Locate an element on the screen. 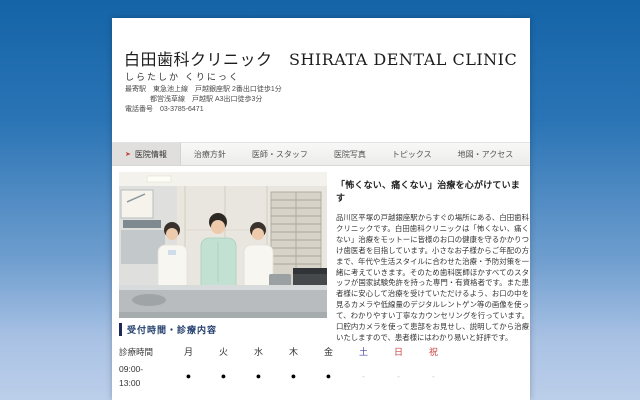 Image resolution: width=640 pixels, height=400 pixels. address-station-line: 最寄駅 東急池上線 戸越銀座駅 2番出口徒歩1分 is located at coordinates (203, 89).